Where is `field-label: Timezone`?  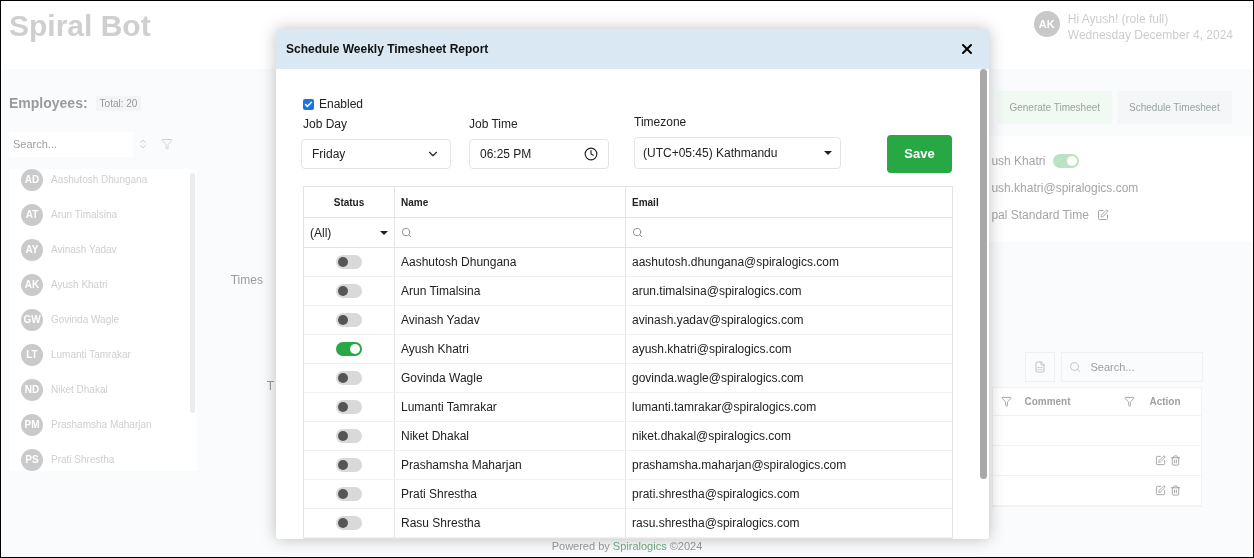 field-label: Timezone is located at coordinates (661, 122).